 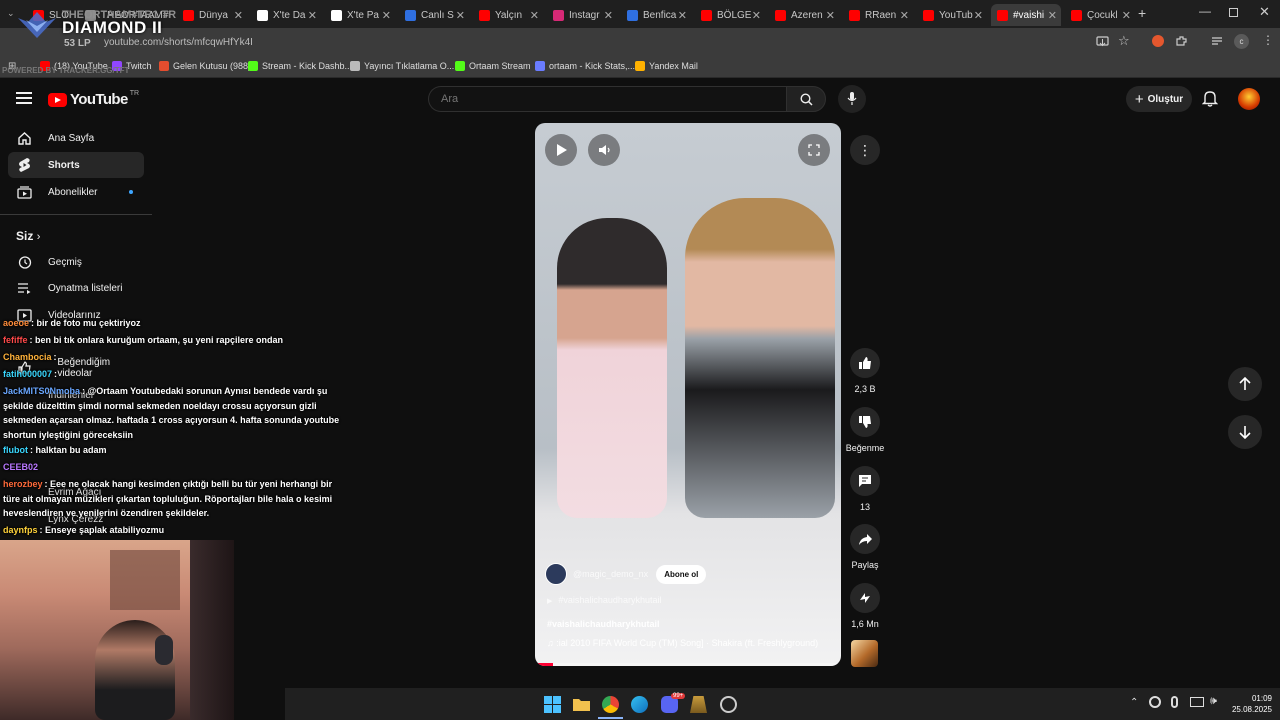 I want to click on like-button, so click(x=865, y=363).